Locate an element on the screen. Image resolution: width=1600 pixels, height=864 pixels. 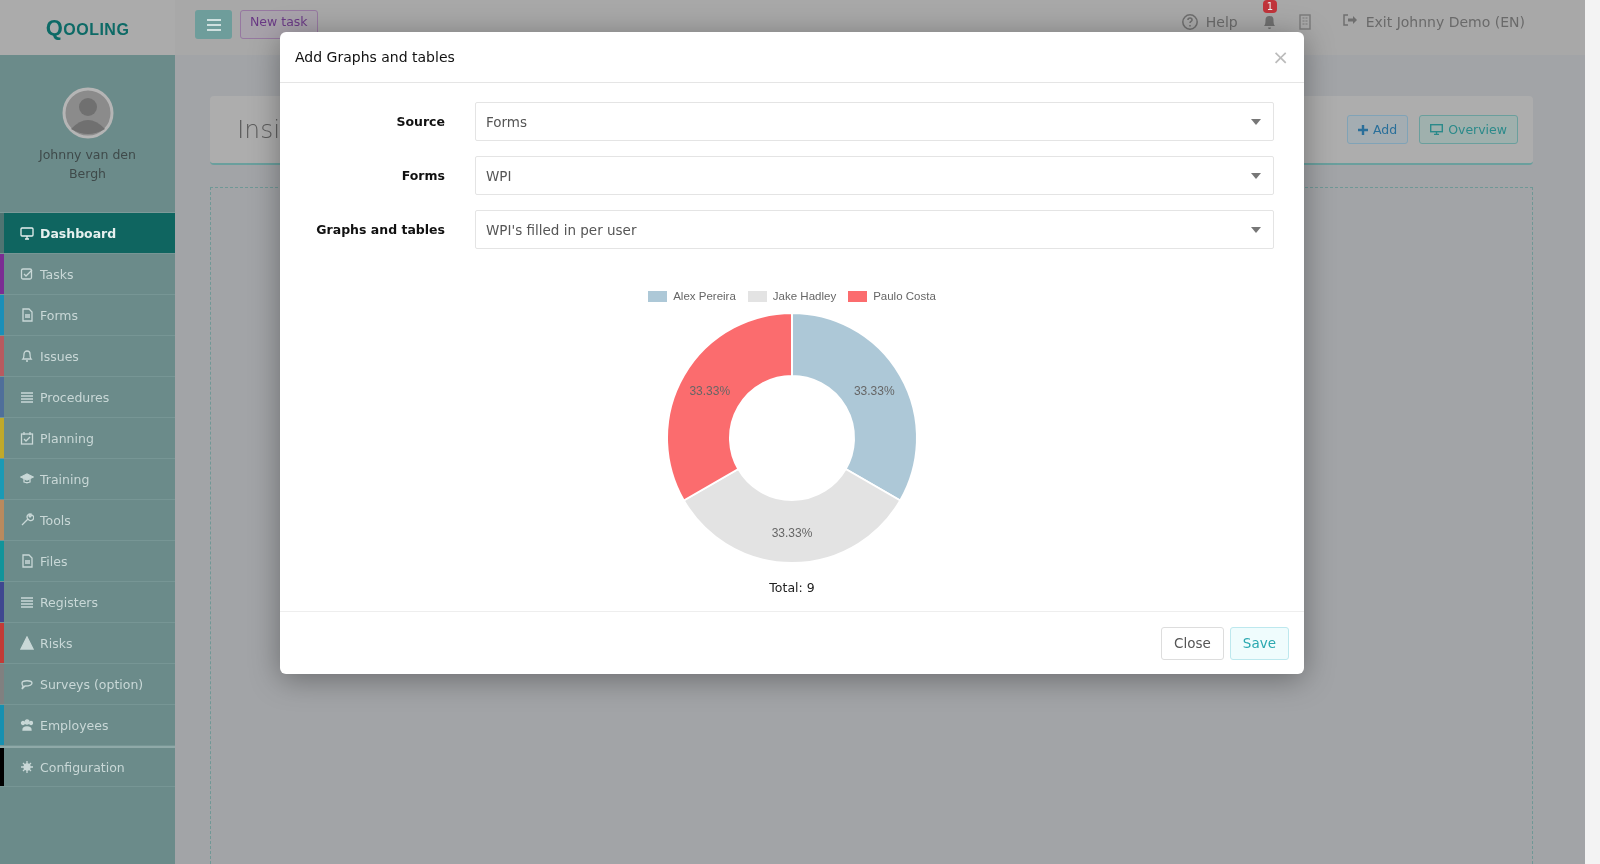
wrench-icon is located at coordinates (27, 520).